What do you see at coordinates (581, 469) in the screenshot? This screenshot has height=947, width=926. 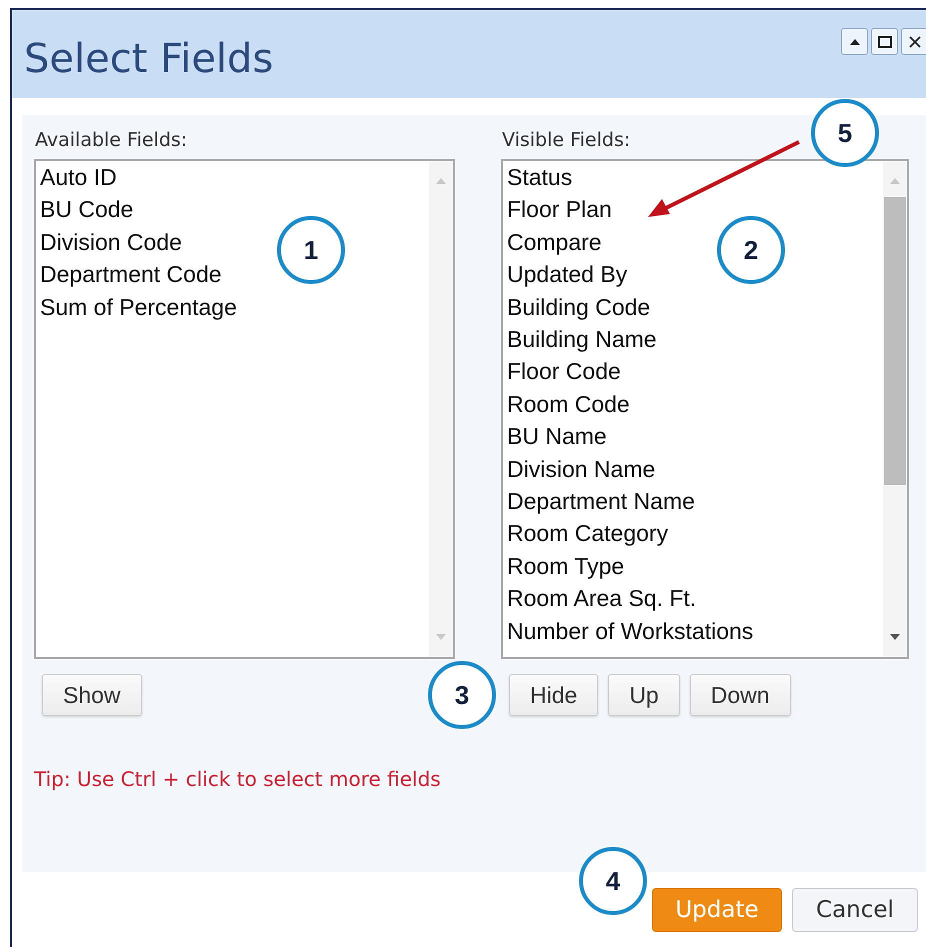 I see `list-item: Division Name` at bounding box center [581, 469].